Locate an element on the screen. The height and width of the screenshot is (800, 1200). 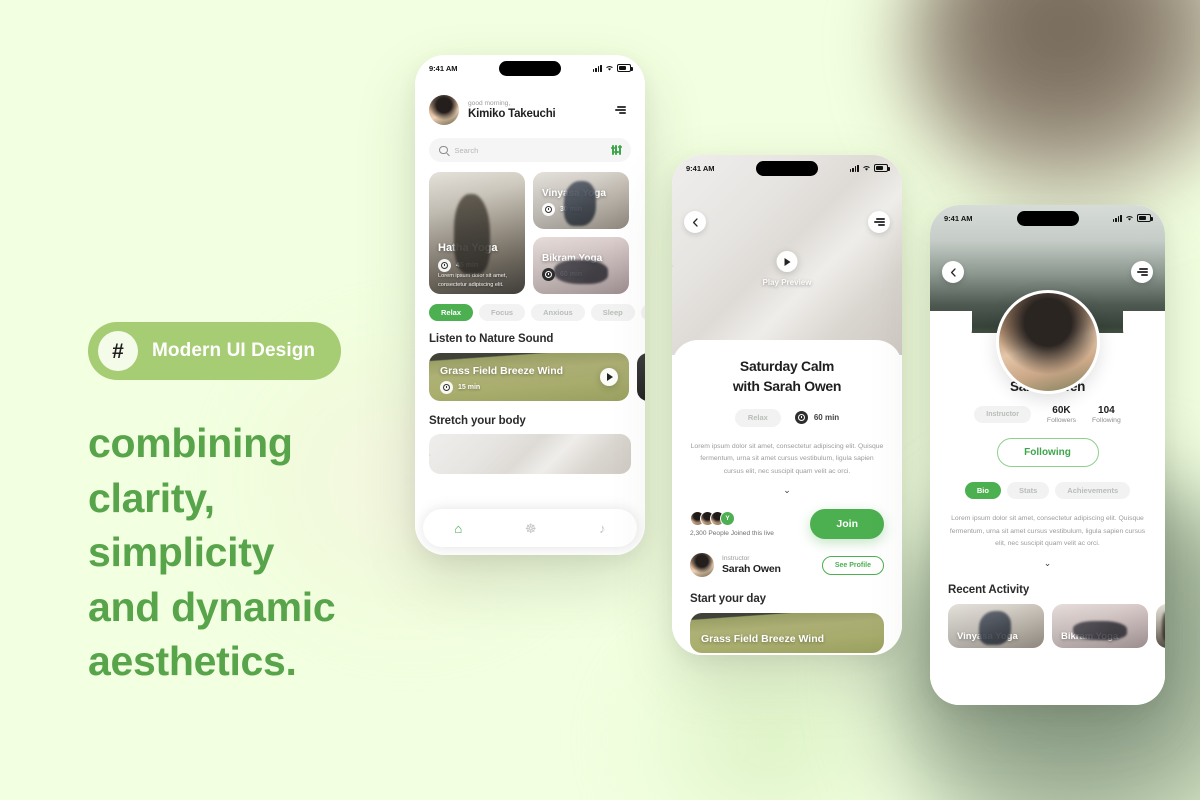
class-duration: 60 min is located at coordinates (817, 418).